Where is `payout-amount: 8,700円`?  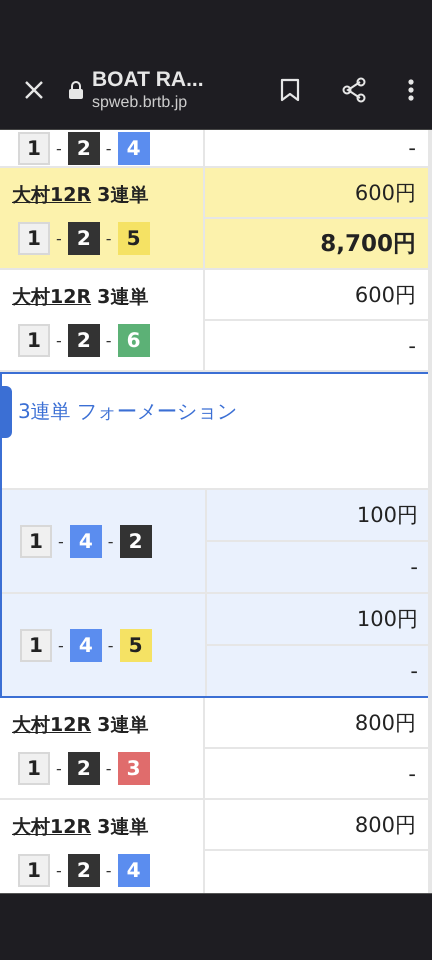
payout-amount: 8,700円 is located at coordinates (316, 242).